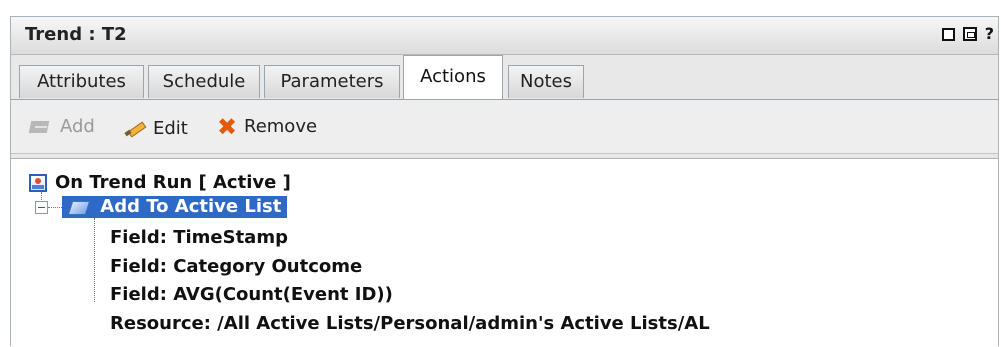 The height and width of the screenshot is (347, 1001). Describe the element at coordinates (204, 81) in the screenshot. I see `tab-schedule: Schedule` at that location.